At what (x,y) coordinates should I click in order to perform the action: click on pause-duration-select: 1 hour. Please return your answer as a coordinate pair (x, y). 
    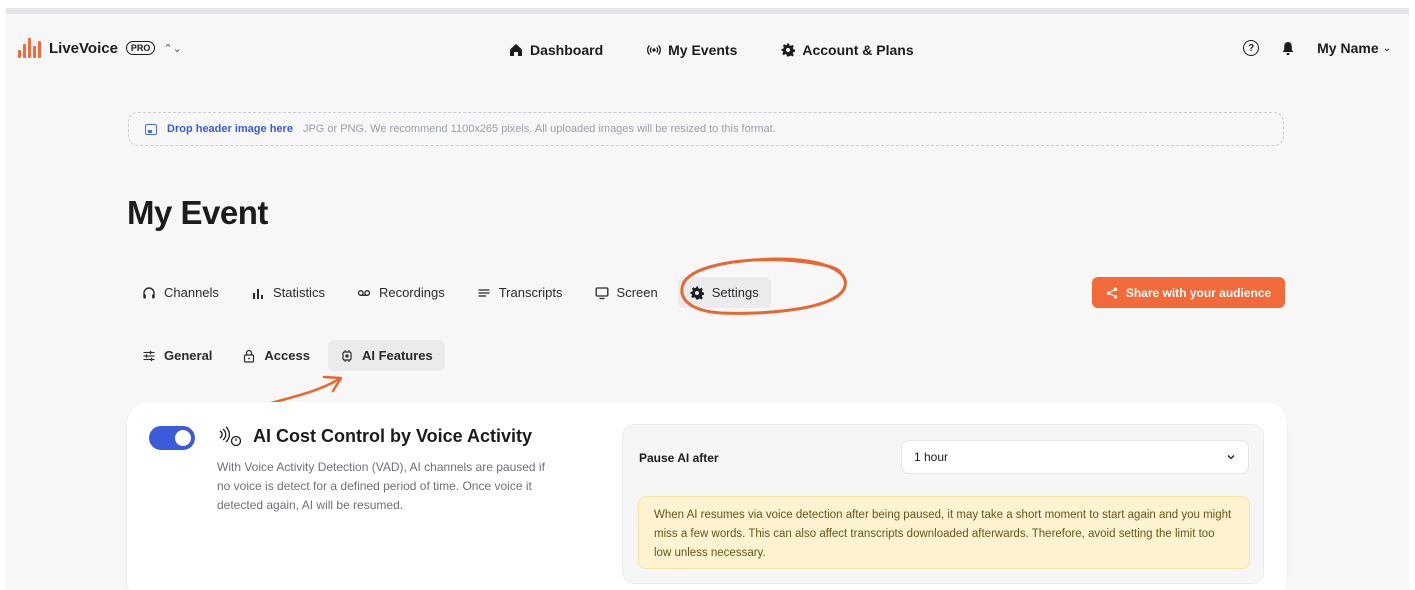
    Looking at the image, I should click on (1075, 457).